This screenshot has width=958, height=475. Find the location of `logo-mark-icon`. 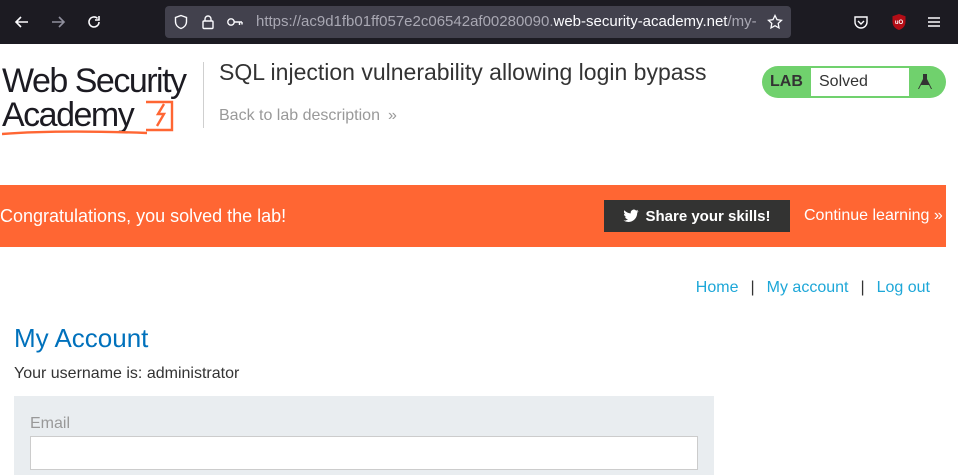

logo-mark-icon is located at coordinates (160, 116).